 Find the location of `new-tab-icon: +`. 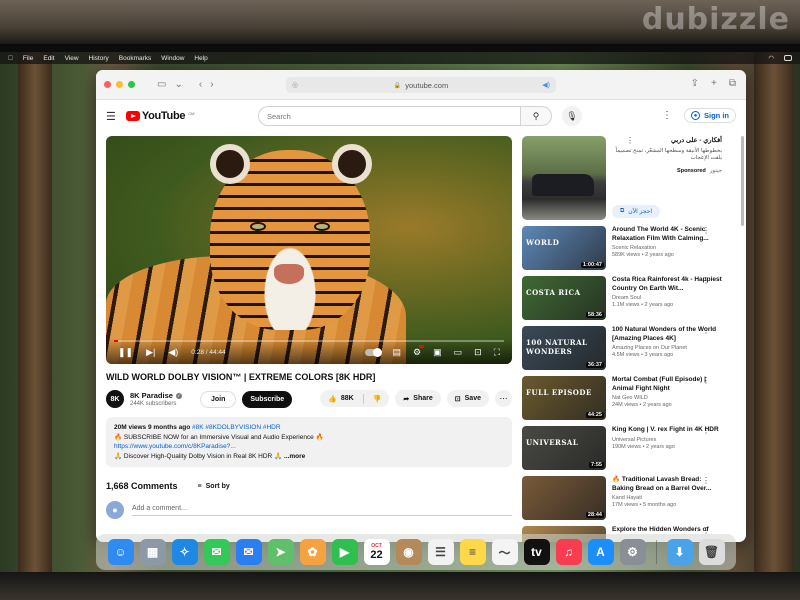

new-tab-icon: + is located at coordinates (714, 83).